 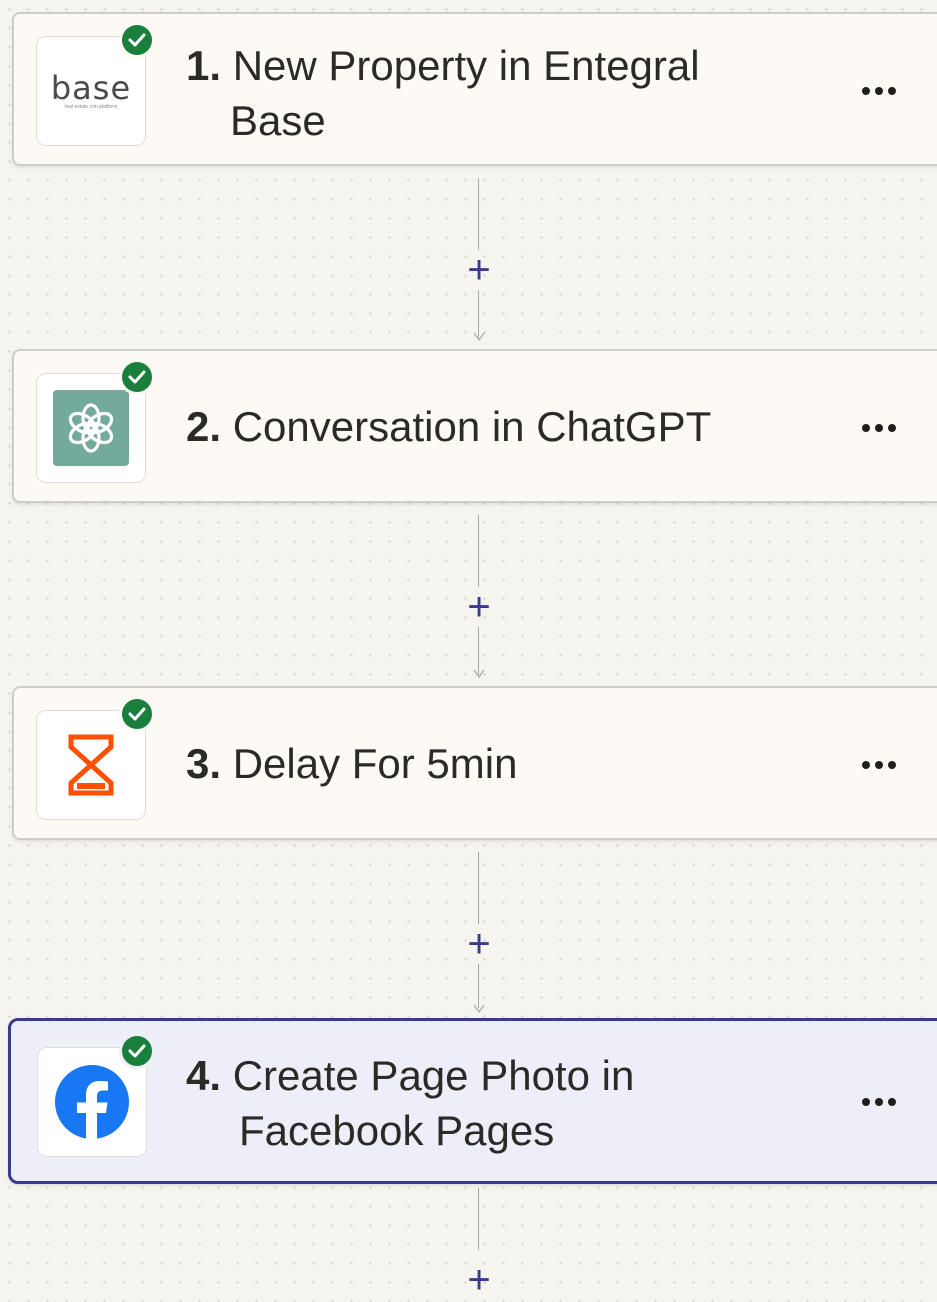 What do you see at coordinates (278, 120) in the screenshot?
I see `step-title-line2: Base` at bounding box center [278, 120].